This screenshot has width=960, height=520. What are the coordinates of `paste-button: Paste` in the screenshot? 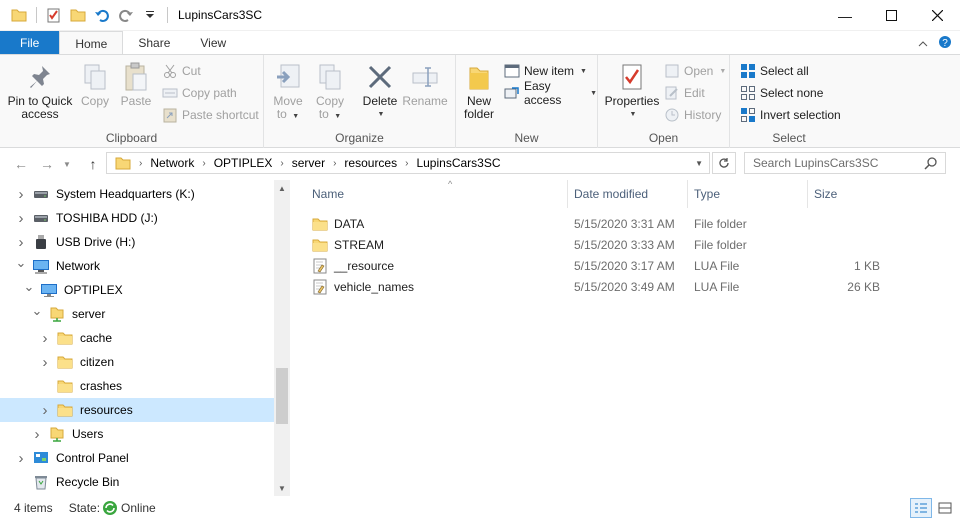 It's located at (136, 84).